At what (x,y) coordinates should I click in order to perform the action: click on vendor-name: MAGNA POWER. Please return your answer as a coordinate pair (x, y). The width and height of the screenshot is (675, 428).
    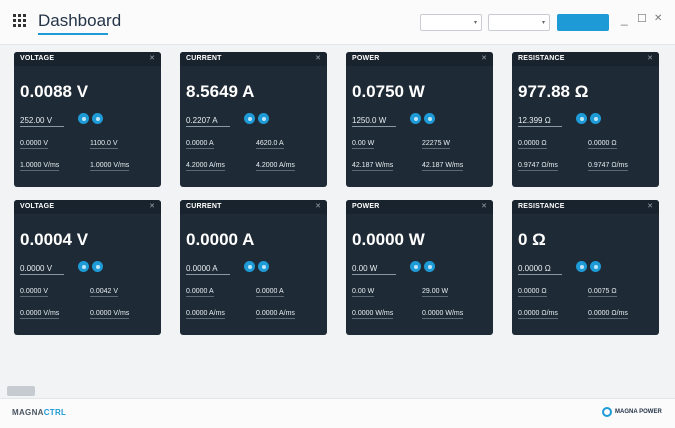
    Looking at the image, I should click on (638, 412).